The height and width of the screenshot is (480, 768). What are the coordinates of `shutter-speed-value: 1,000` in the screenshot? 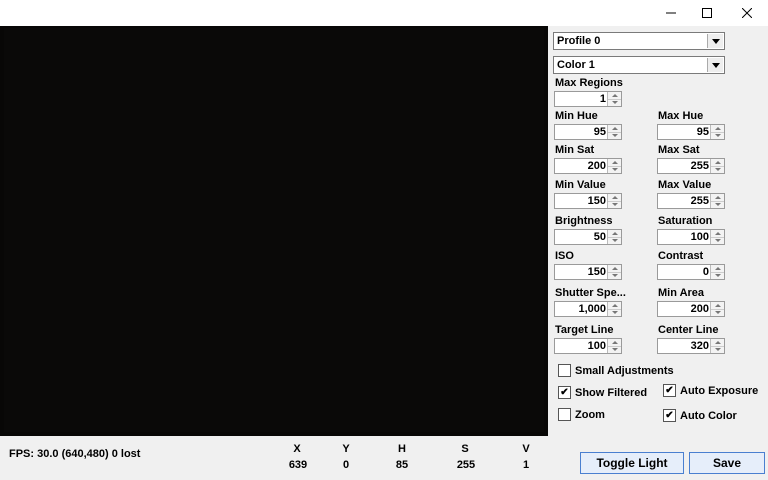 It's located at (592, 309).